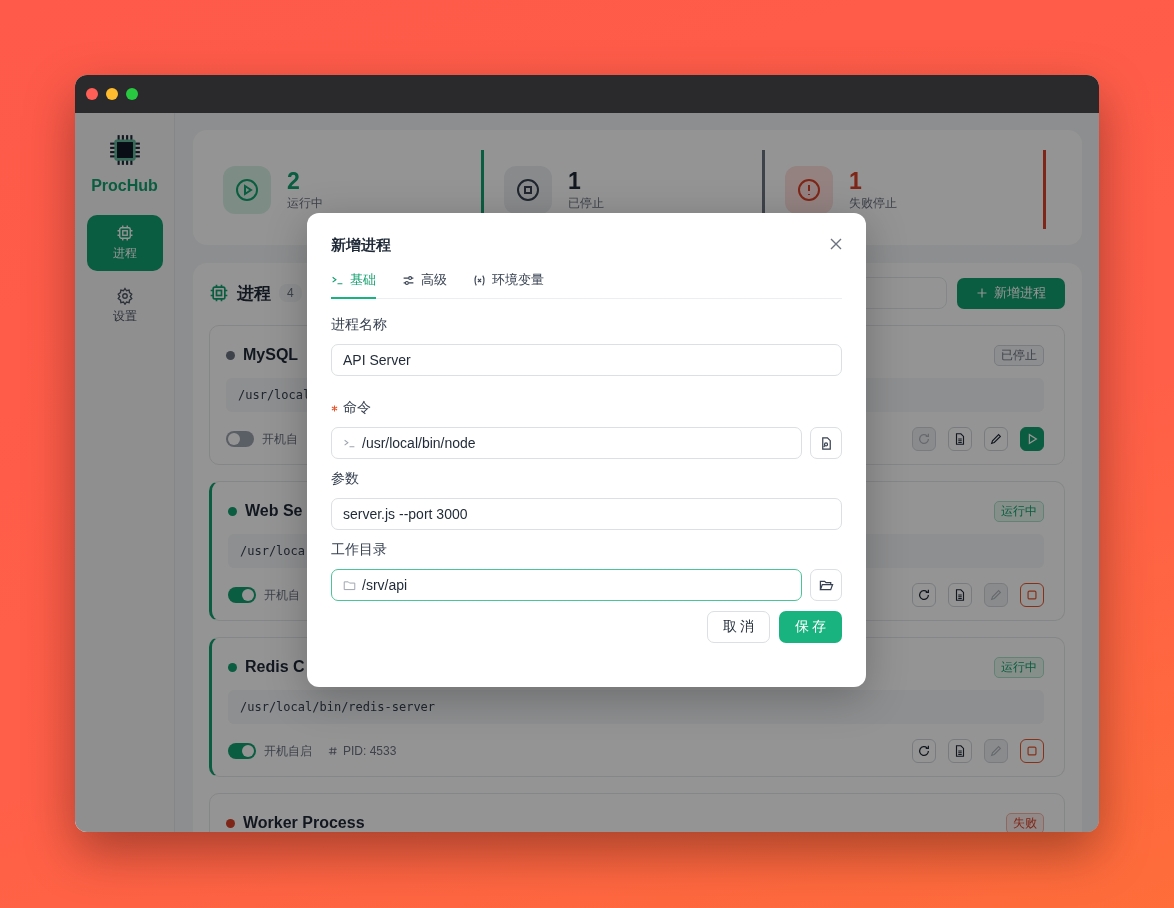  I want to click on dialog-title: 新增进程, so click(361, 245).